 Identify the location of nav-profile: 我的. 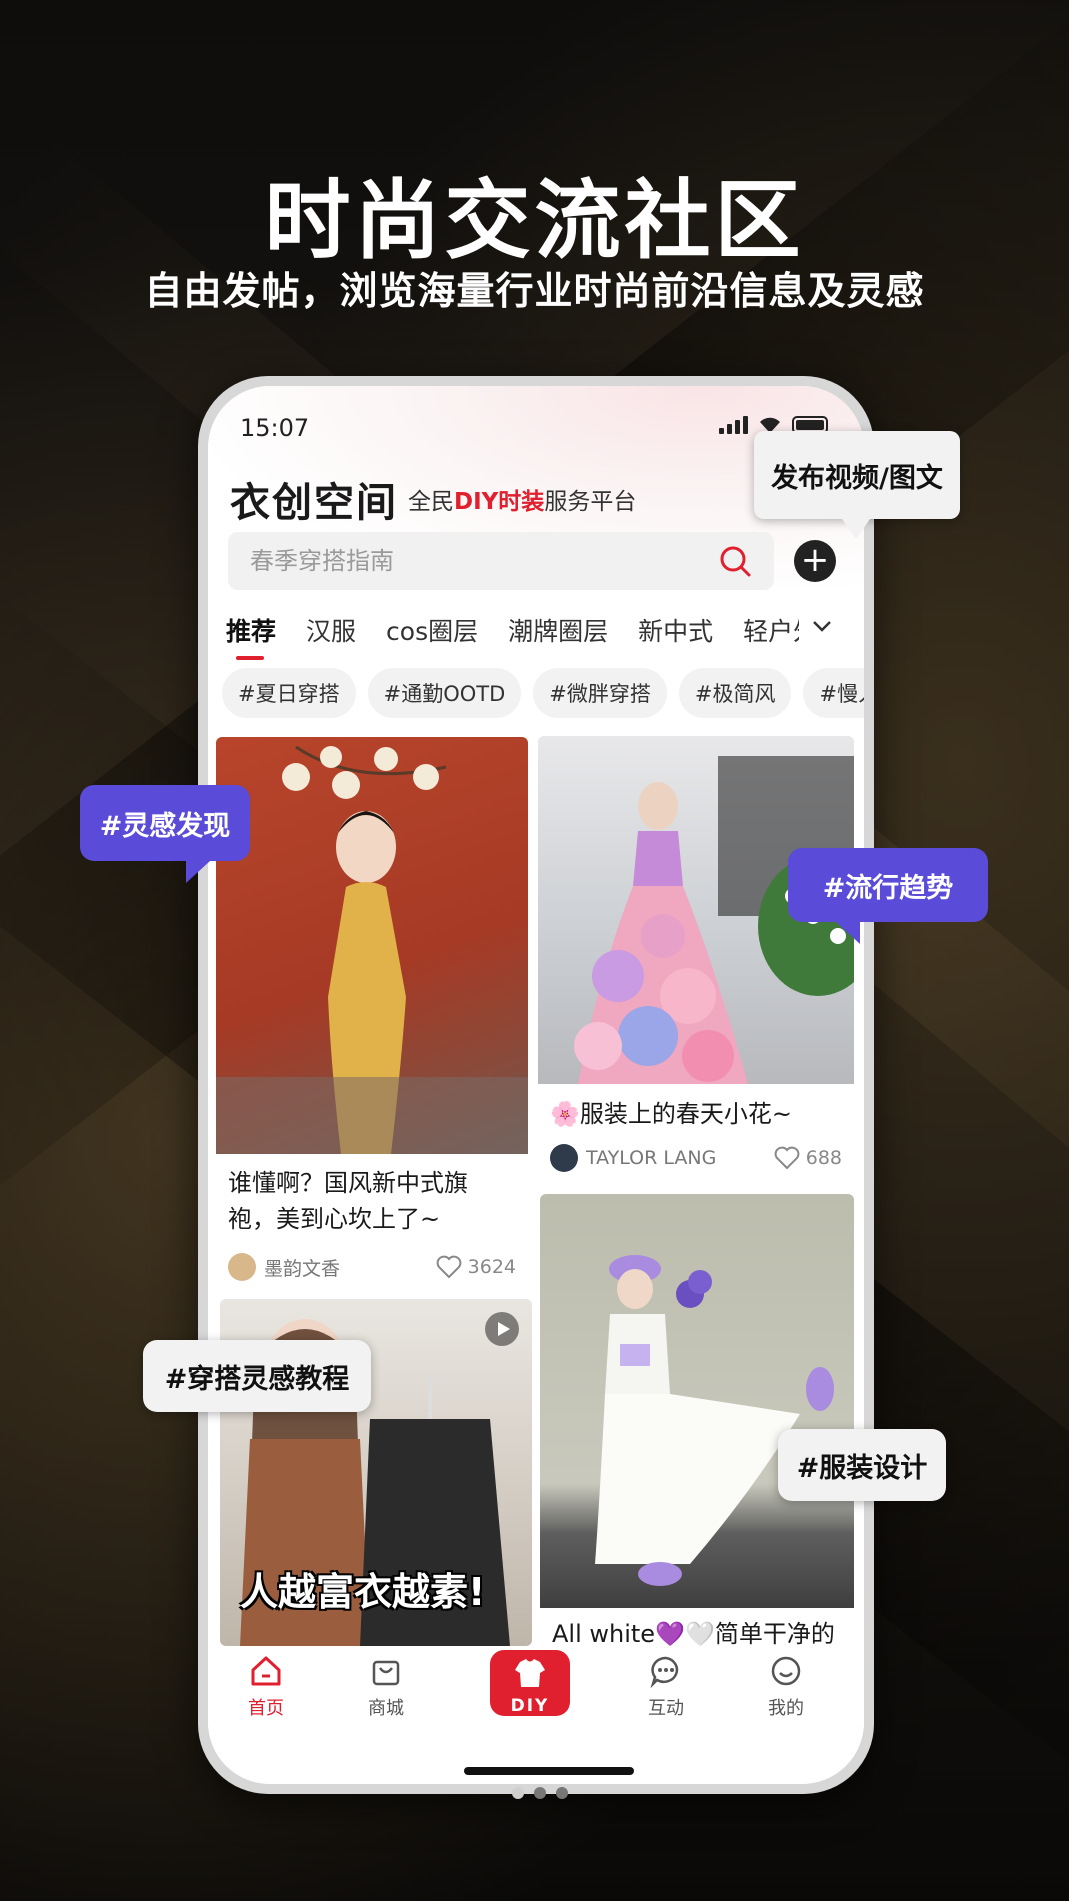
(786, 1687).